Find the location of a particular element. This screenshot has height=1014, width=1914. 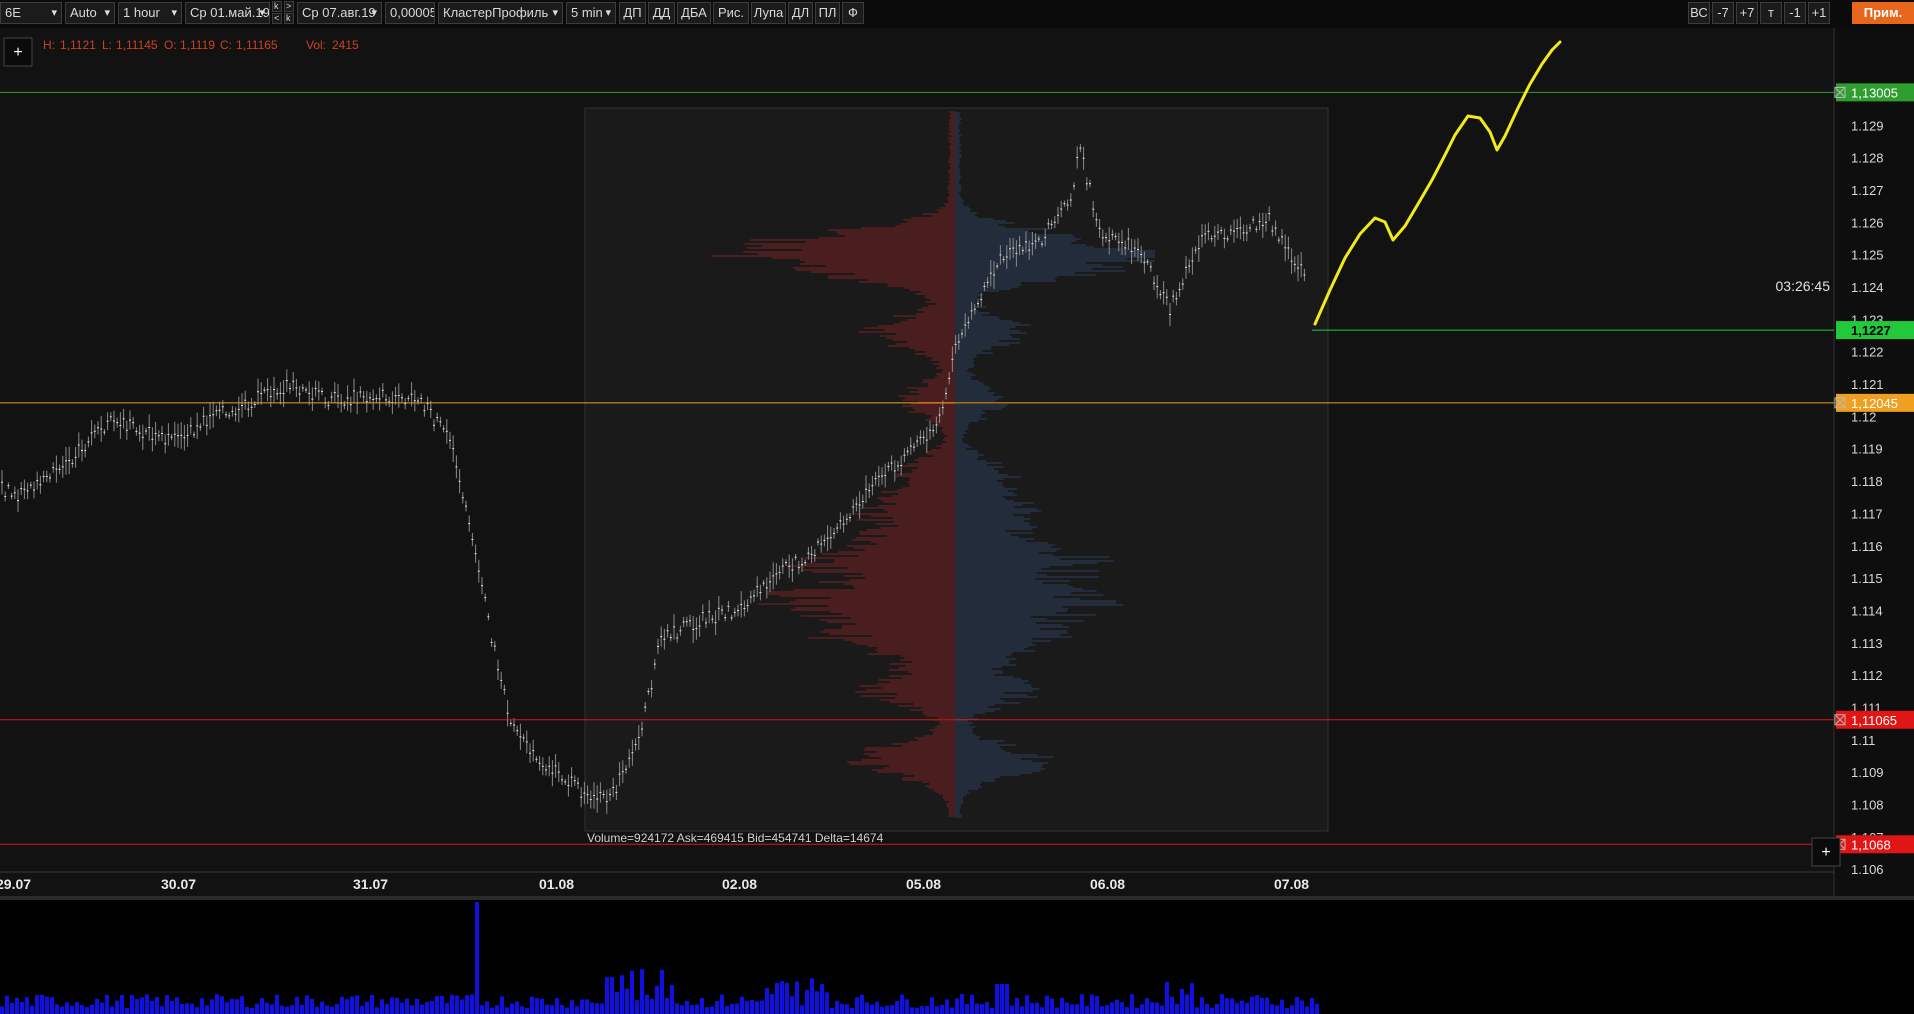

price-tick-label: 1.108 is located at coordinates (1867, 804).